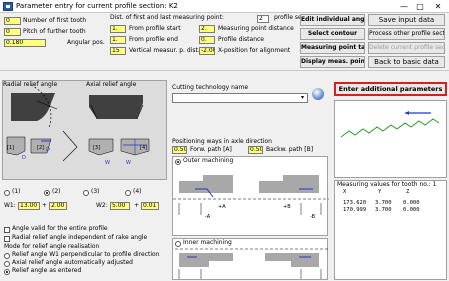 The width and height of the screenshot is (449, 281). Describe the element at coordinates (12, 32) in the screenshot. I see `pitch-input: 0` at that location.